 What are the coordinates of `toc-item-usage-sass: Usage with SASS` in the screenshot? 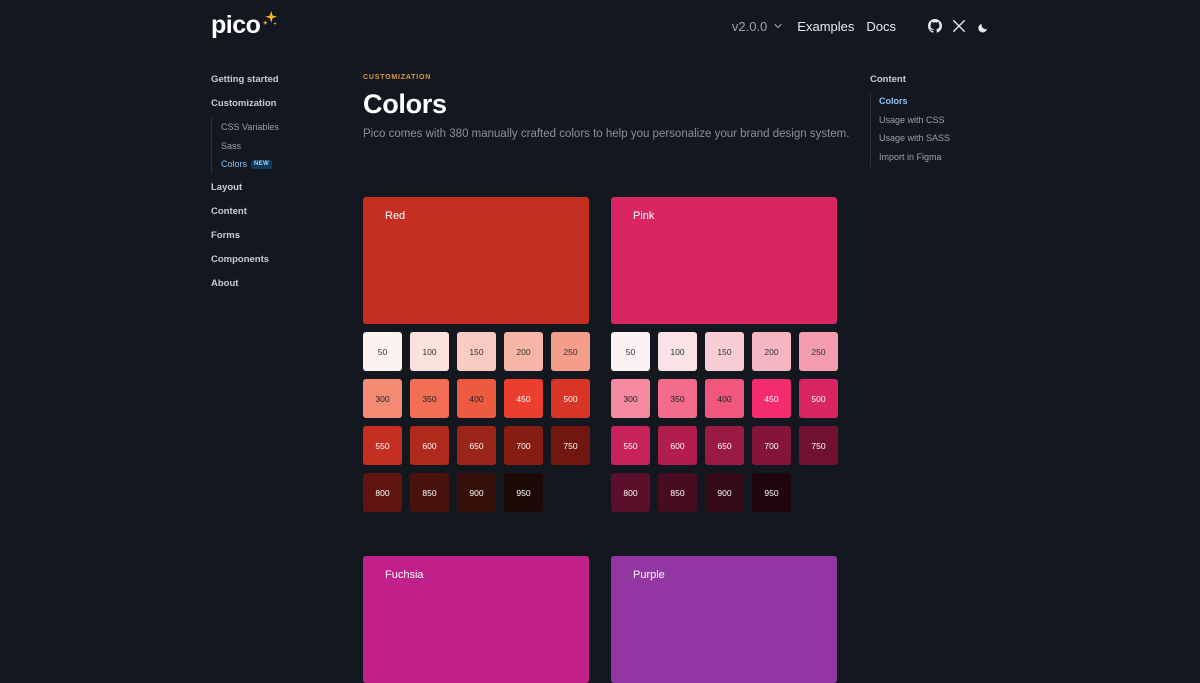 It's located at (939, 139).